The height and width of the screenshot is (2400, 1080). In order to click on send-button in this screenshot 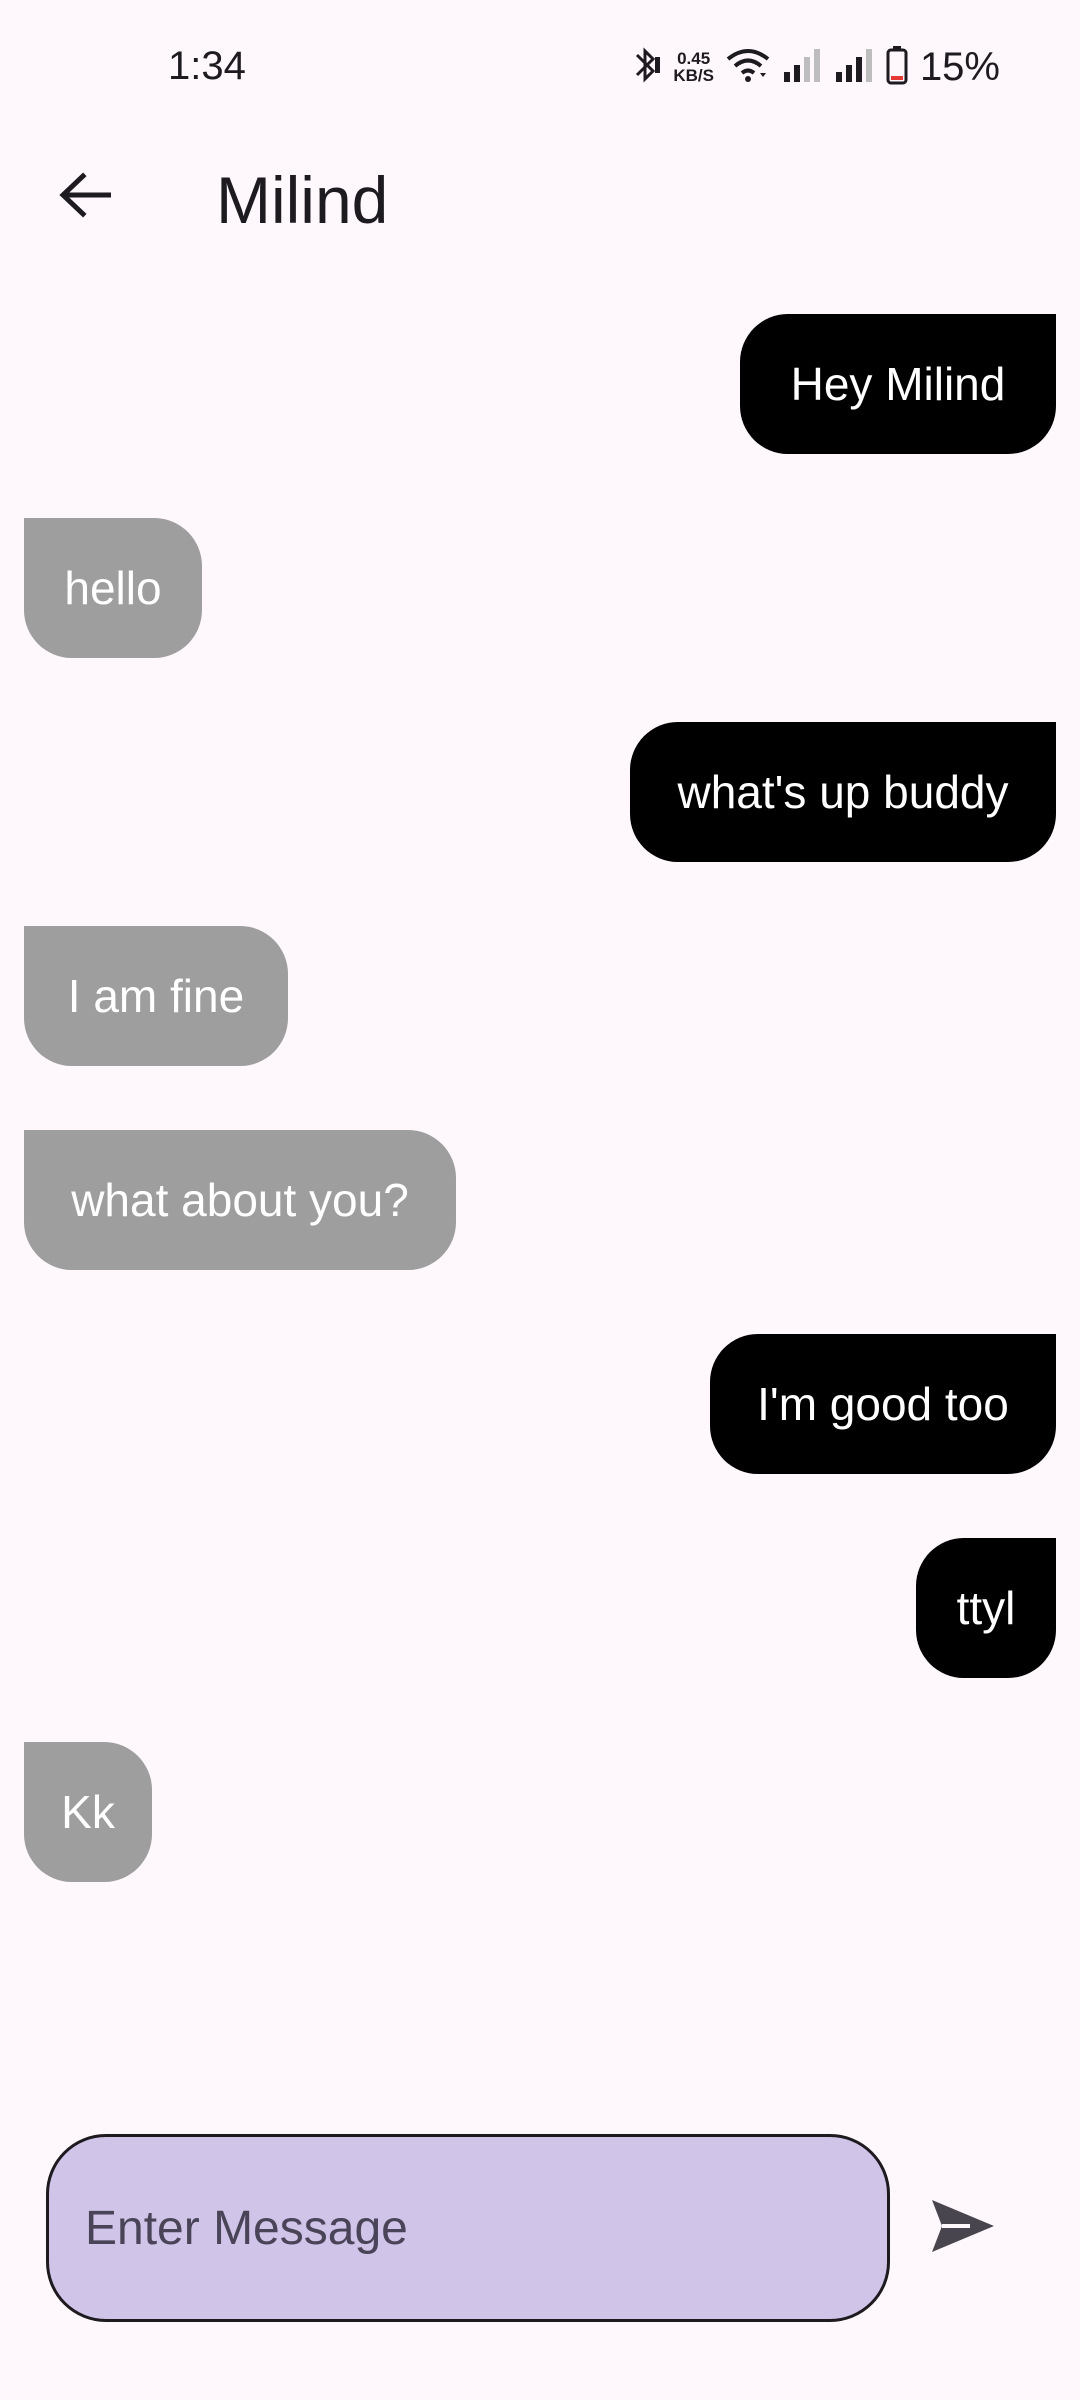, I will do `click(963, 2228)`.